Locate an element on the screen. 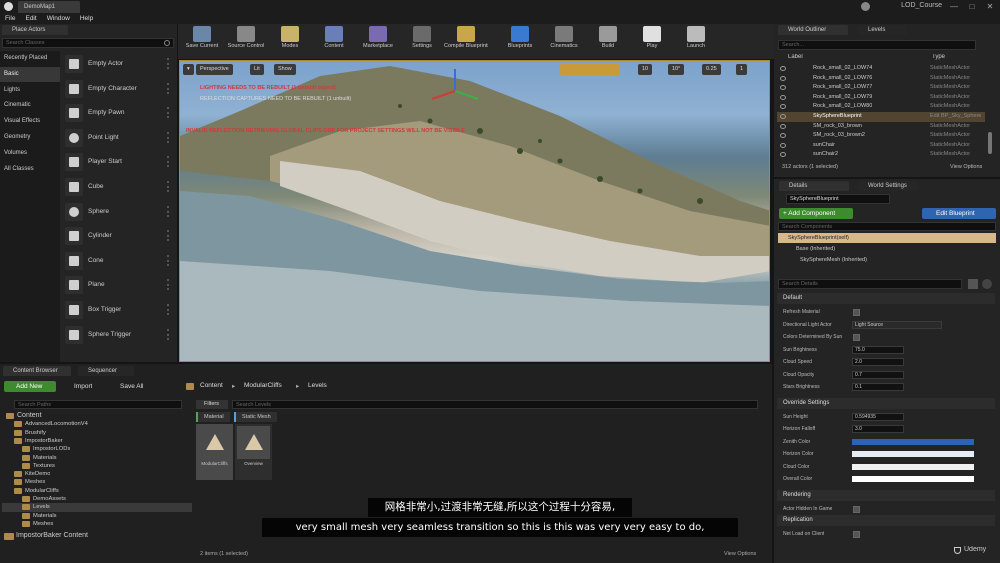 The height and width of the screenshot is (563, 1000). property-value-input: 0.7 is located at coordinates (878, 374).